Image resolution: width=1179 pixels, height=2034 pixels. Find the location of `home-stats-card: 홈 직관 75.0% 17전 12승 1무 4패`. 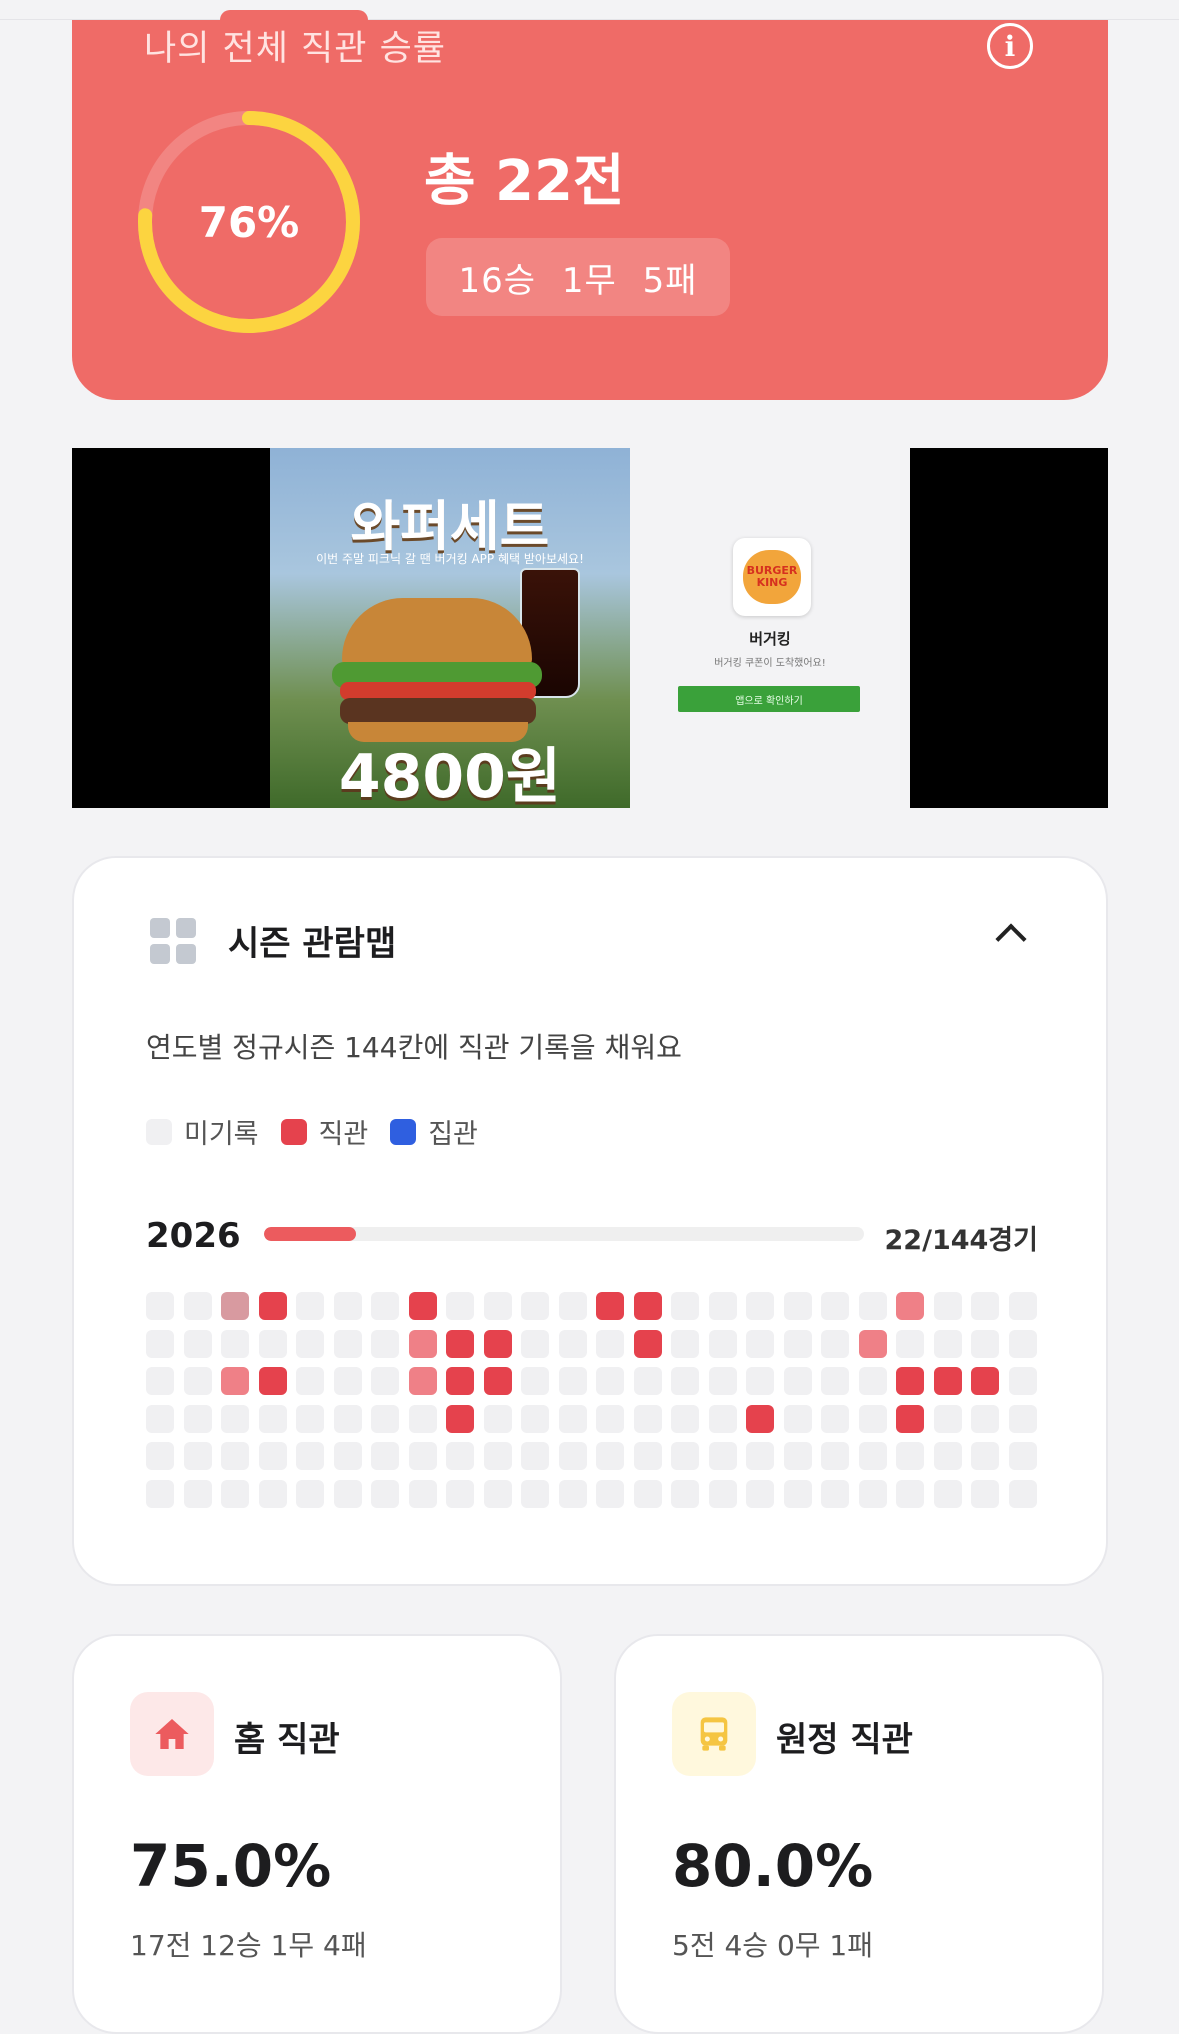

home-stats-card: 홈 직관 75.0% 17전 12승 1무 4패 is located at coordinates (317, 1834).